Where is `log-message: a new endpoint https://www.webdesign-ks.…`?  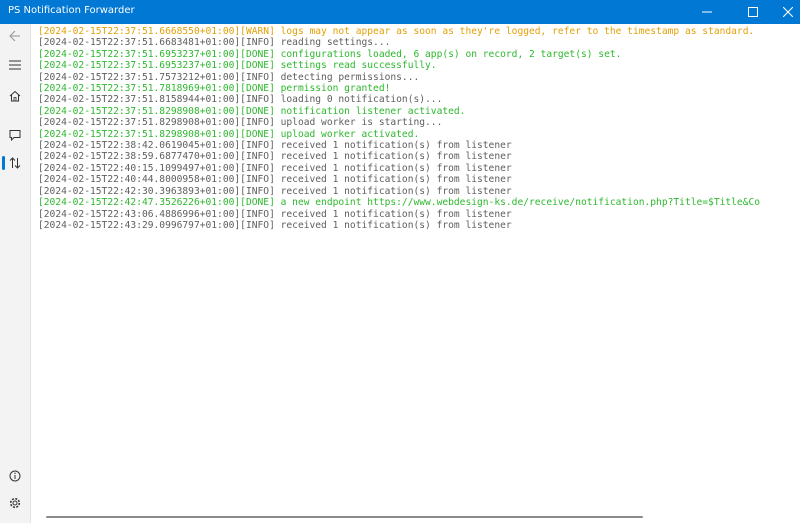 log-message: a new endpoint https://www.webdesign-ks.… is located at coordinates (520, 203).